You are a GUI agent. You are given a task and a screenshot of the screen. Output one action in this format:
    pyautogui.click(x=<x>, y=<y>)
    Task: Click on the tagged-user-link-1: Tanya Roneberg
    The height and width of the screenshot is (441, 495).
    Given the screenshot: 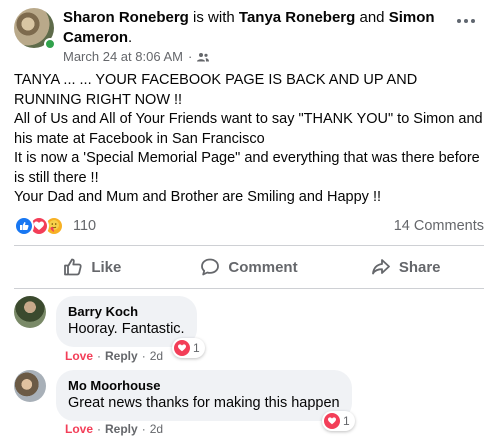 What is the action you would take?
    pyautogui.click(x=297, y=17)
    